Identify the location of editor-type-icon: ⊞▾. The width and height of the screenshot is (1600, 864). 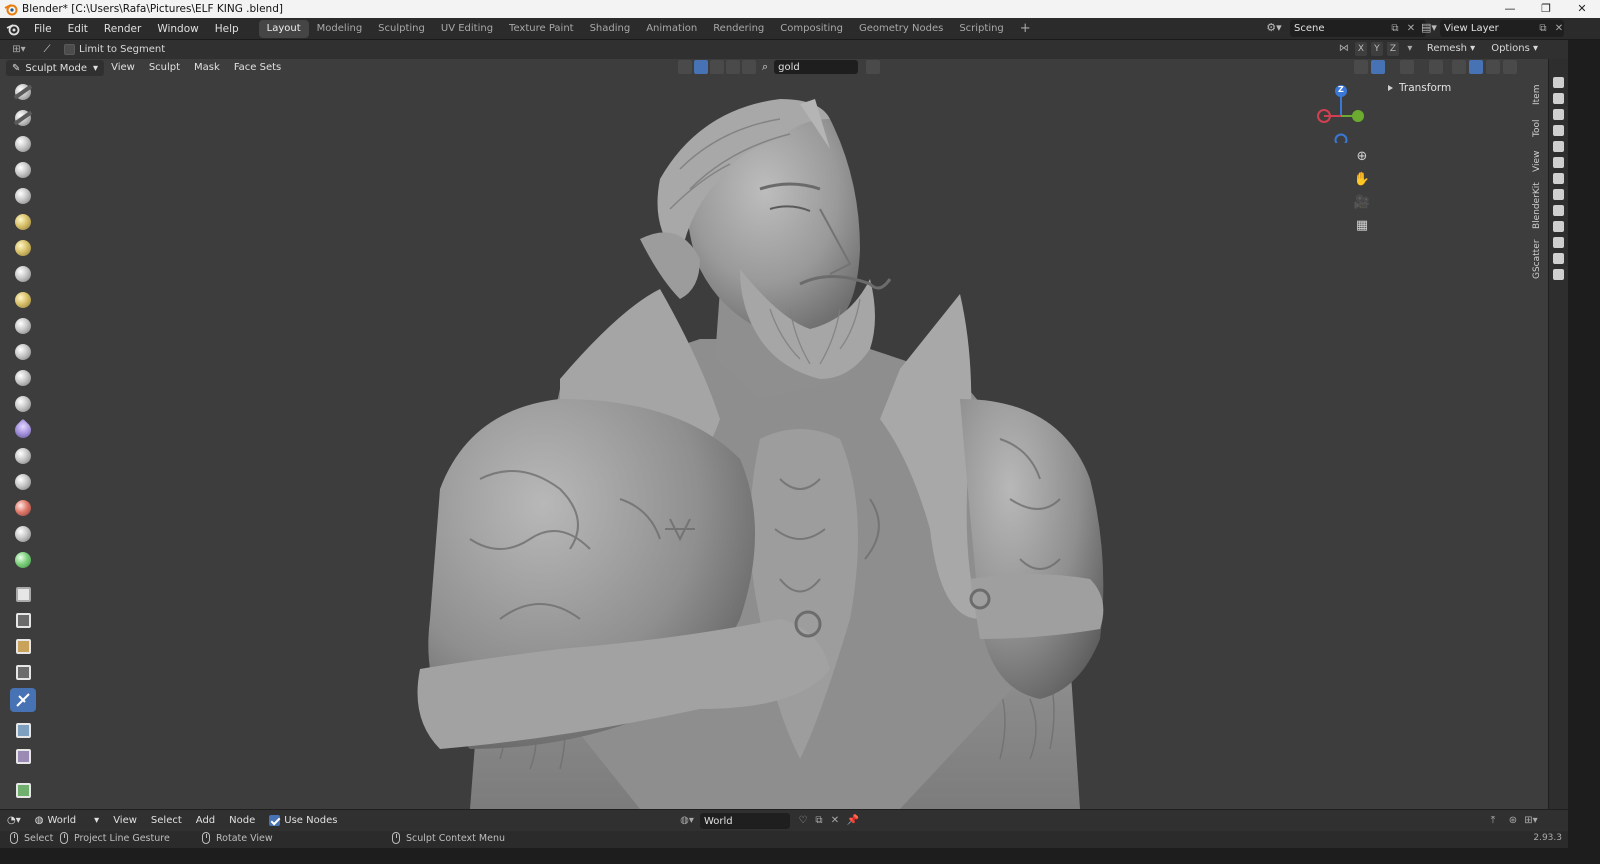
(19, 50).